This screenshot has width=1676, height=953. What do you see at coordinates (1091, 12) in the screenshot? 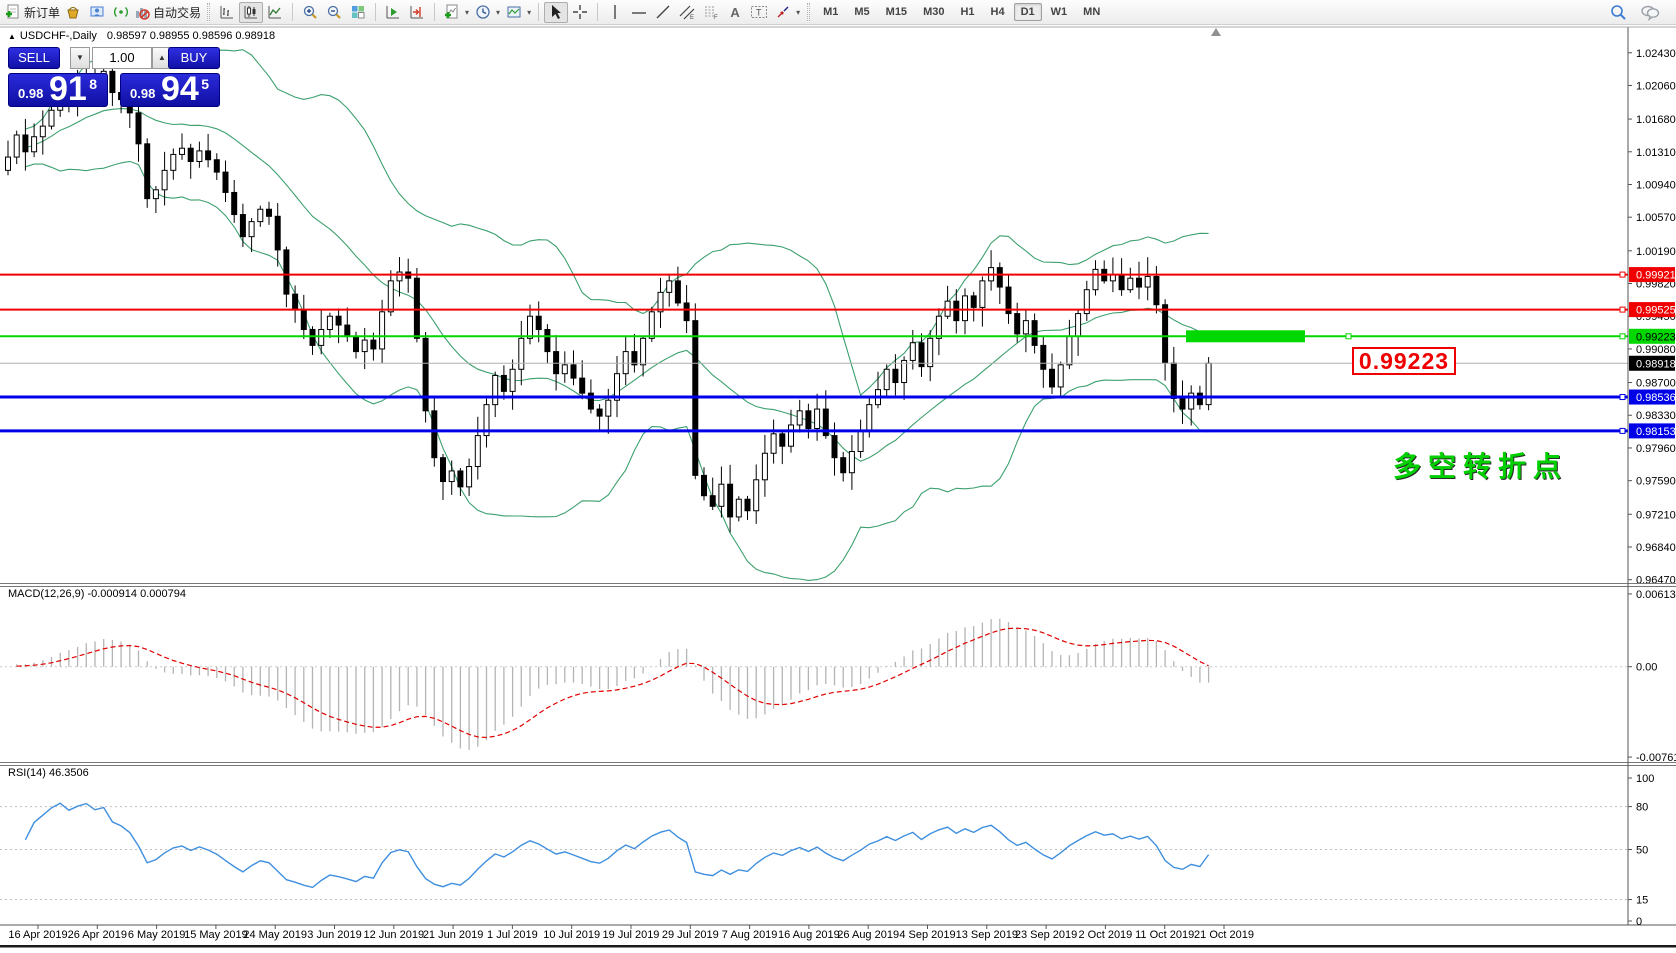
I see `timeframe-mn: MN` at bounding box center [1091, 12].